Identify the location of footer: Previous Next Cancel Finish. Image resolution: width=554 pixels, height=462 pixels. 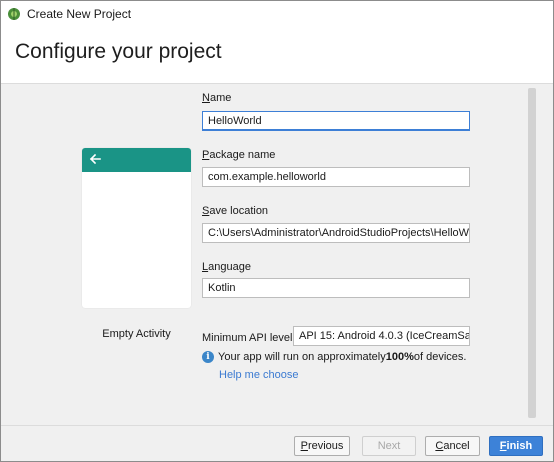
(277, 443).